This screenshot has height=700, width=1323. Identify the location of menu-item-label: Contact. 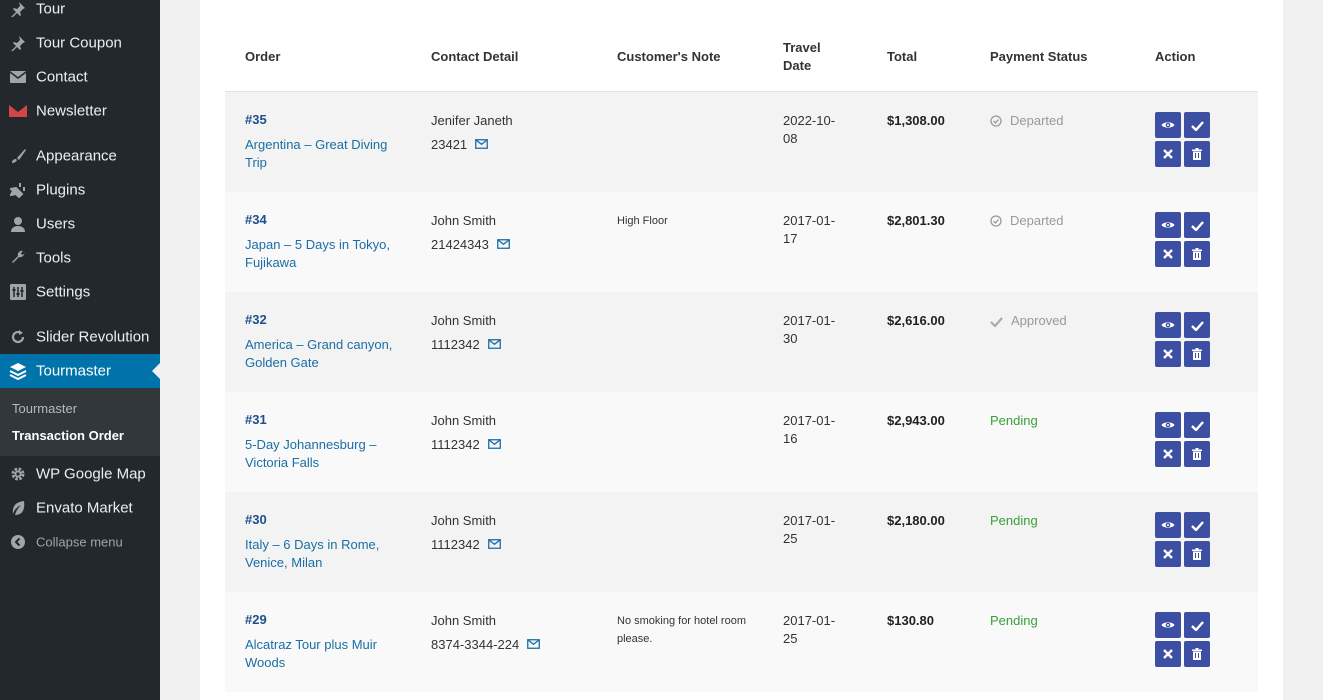
(62, 77).